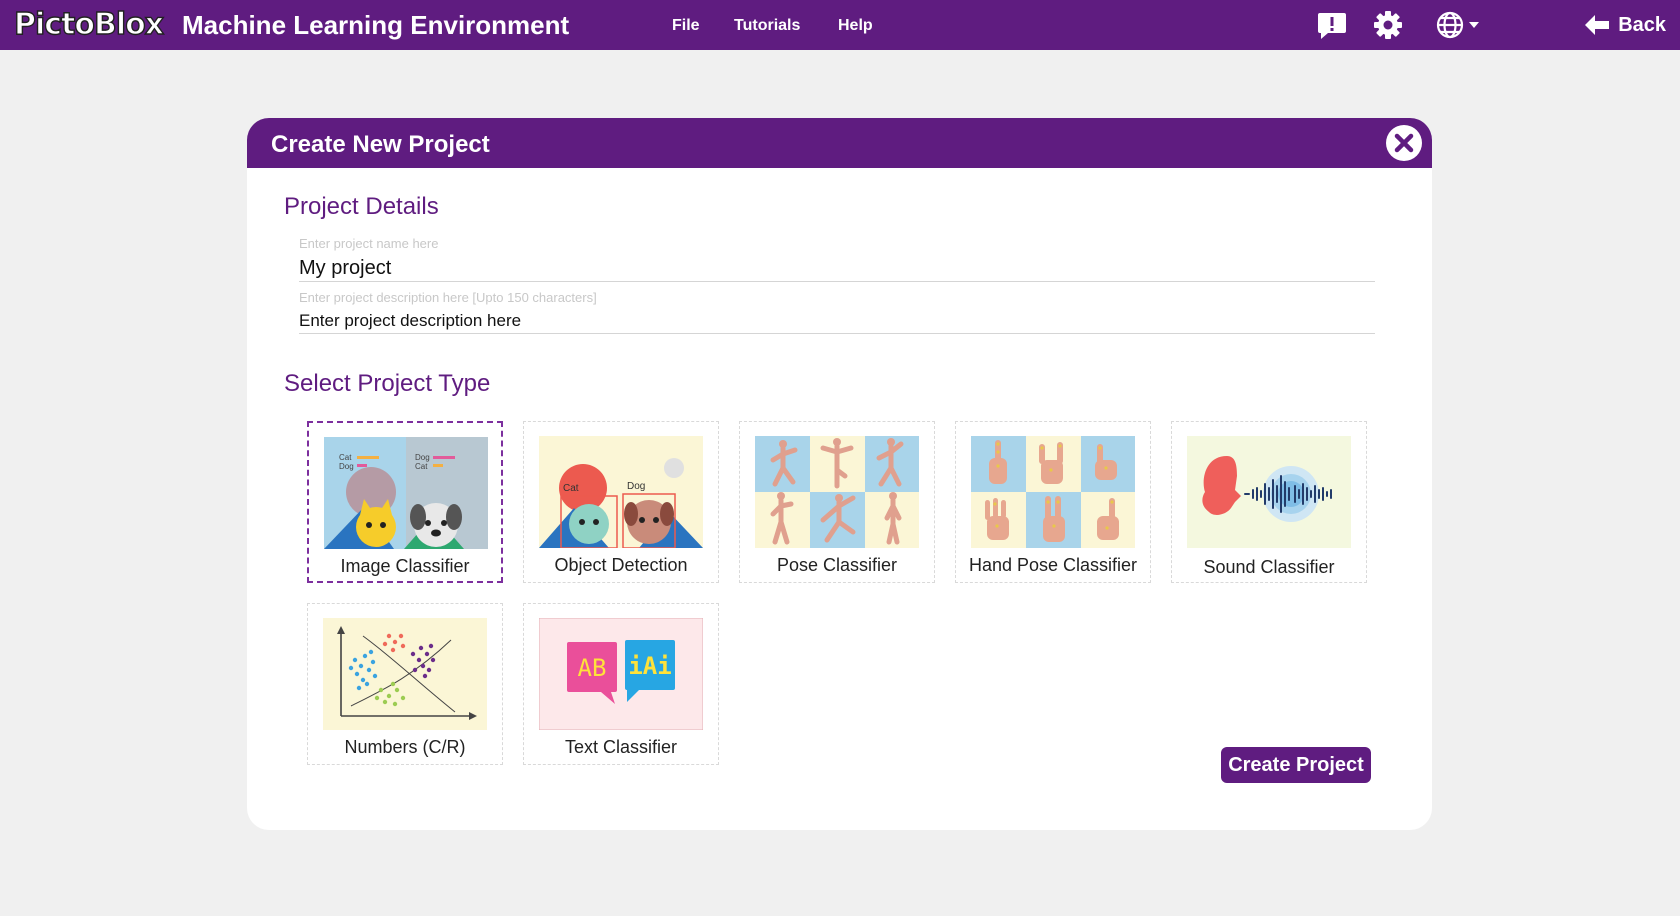  I want to click on project-name-input, so click(837, 268).